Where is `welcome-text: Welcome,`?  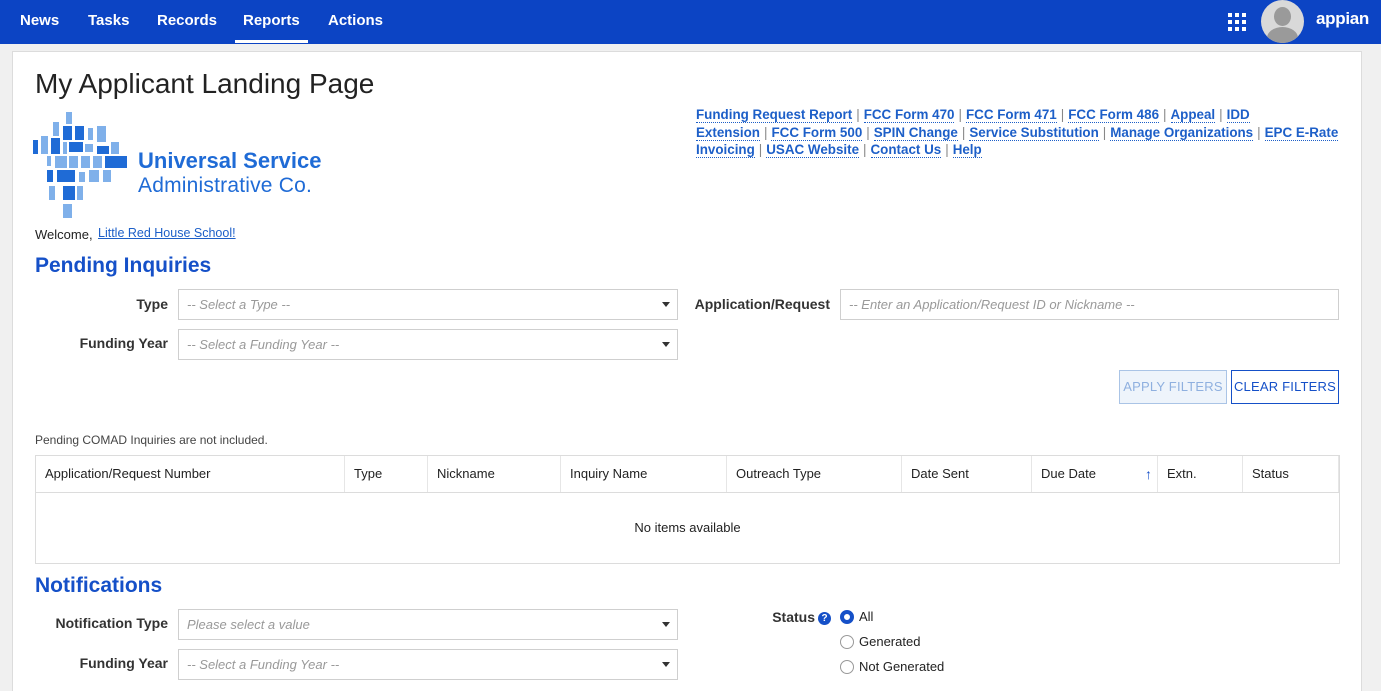
welcome-text: Welcome, is located at coordinates (64, 234).